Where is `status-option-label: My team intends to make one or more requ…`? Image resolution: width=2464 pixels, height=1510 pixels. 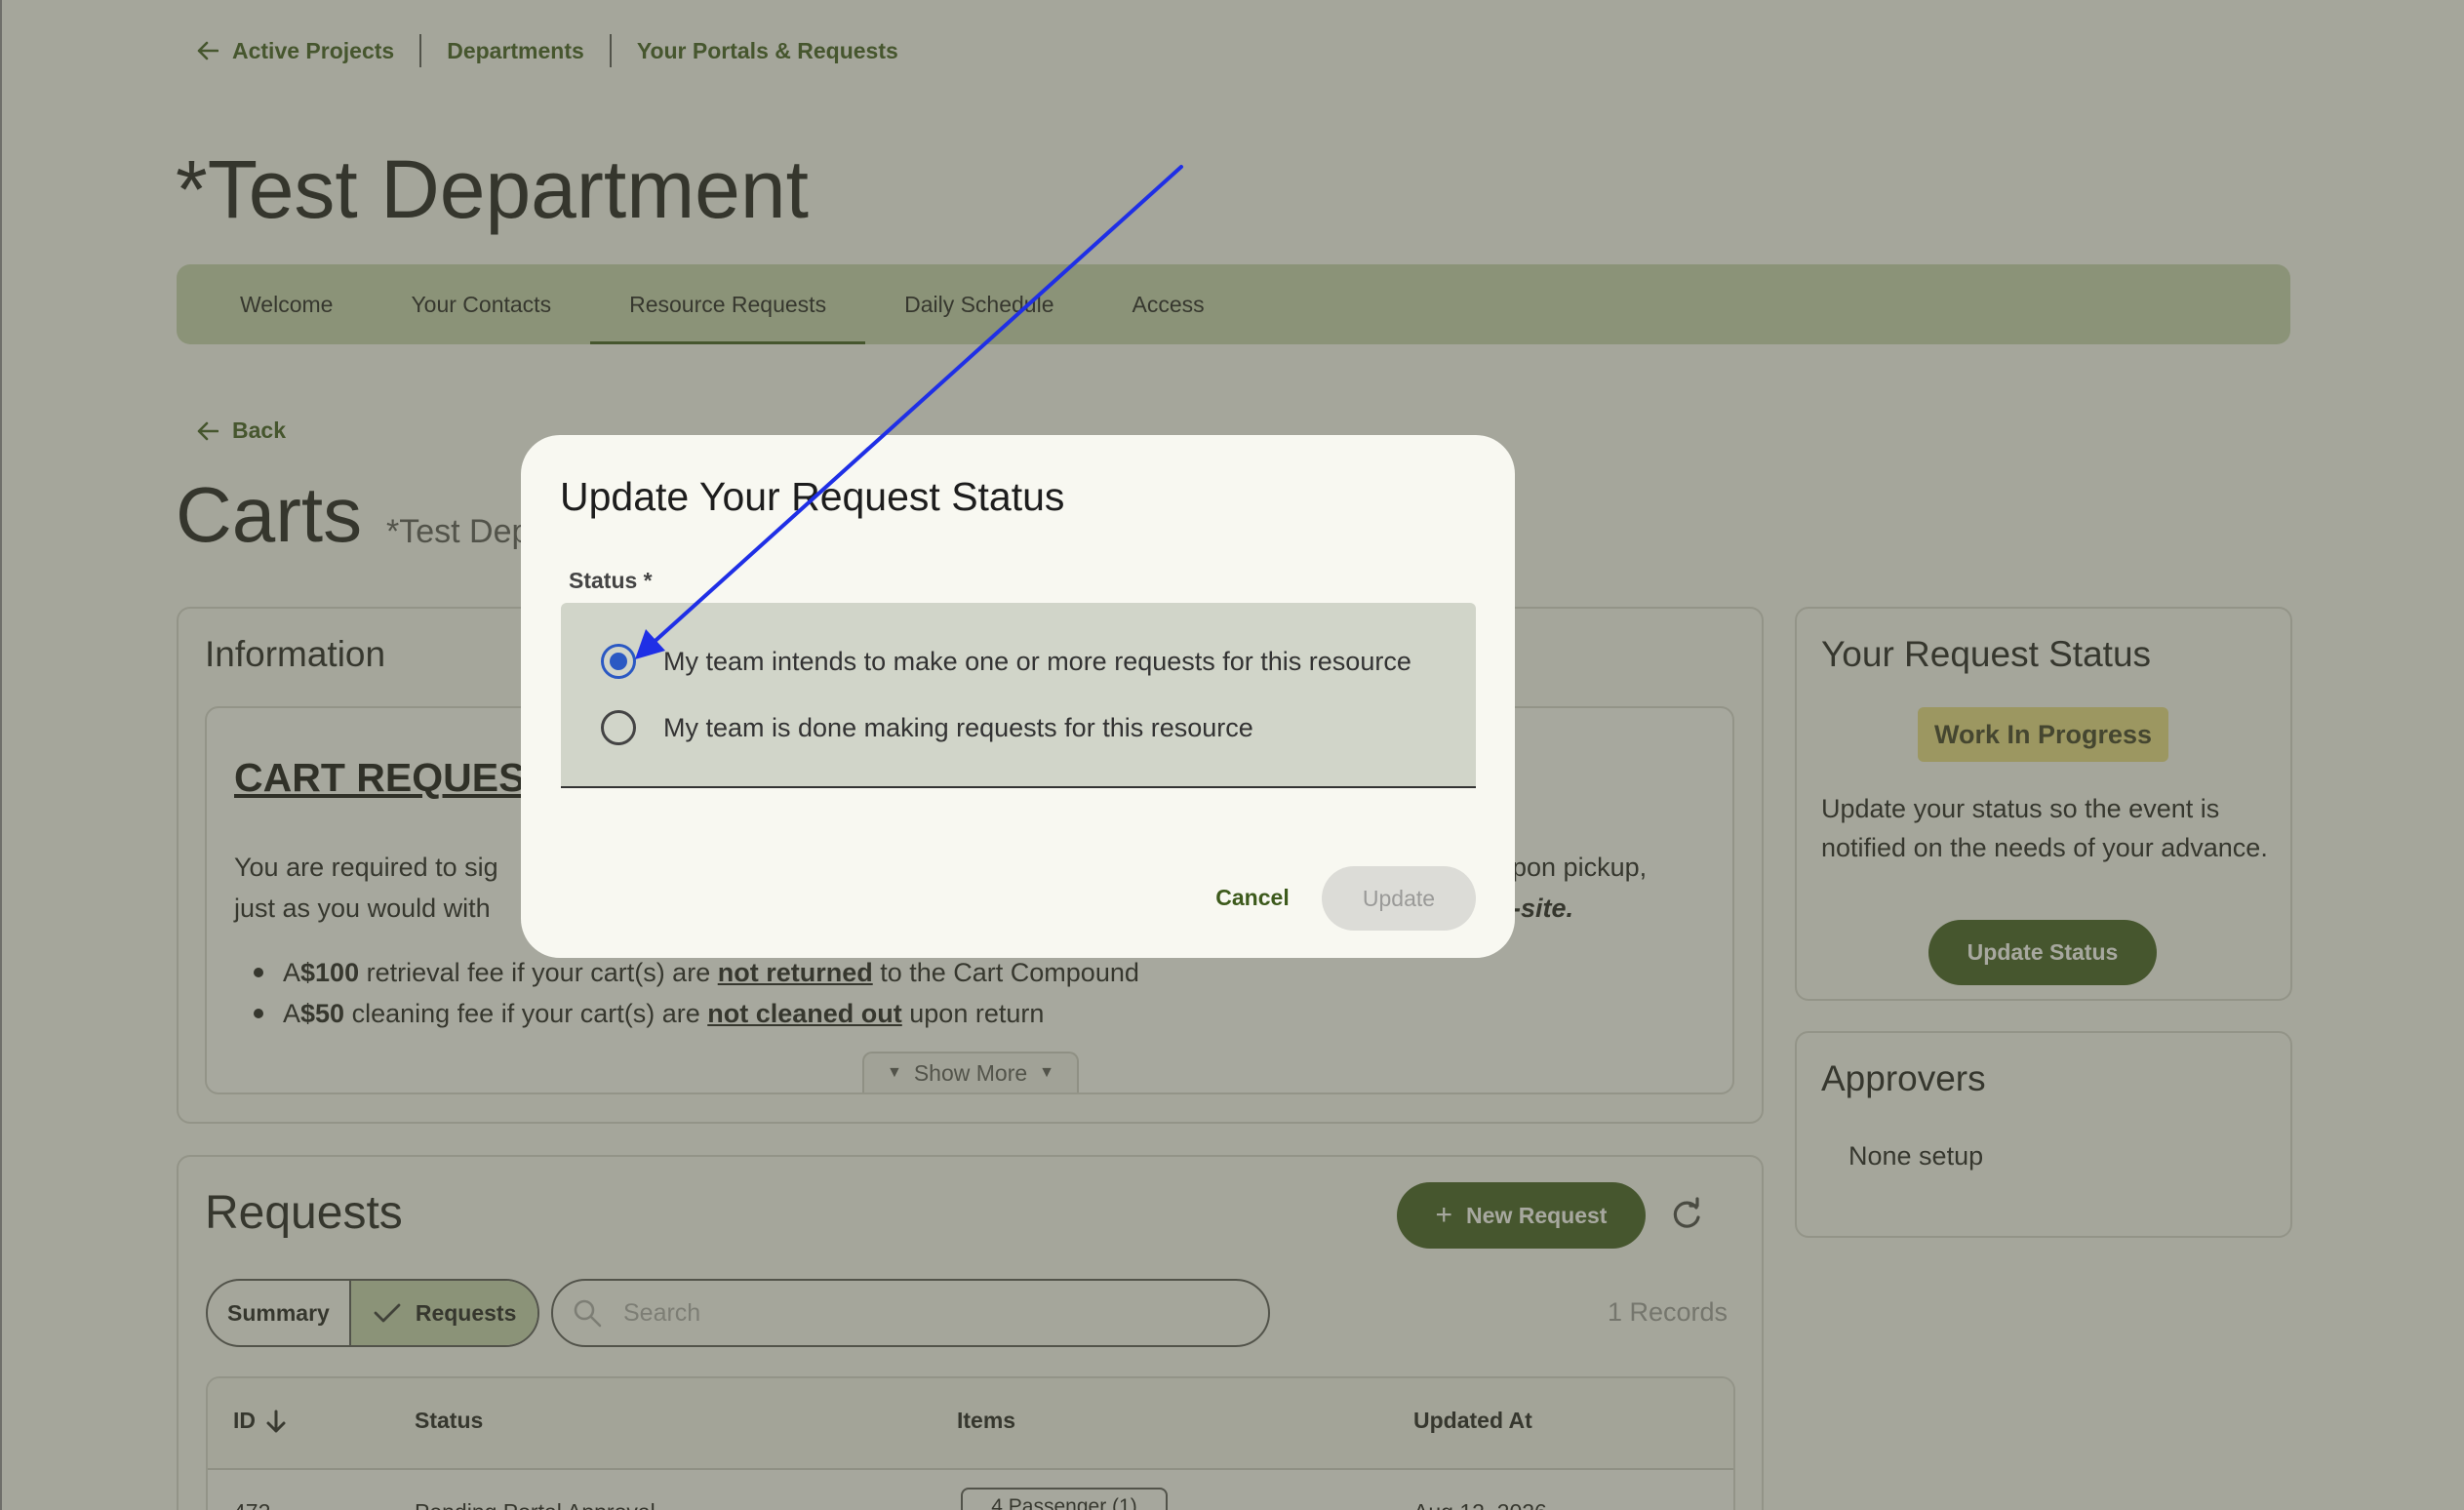 status-option-label: My team intends to make one or more requ… is located at coordinates (1037, 661).